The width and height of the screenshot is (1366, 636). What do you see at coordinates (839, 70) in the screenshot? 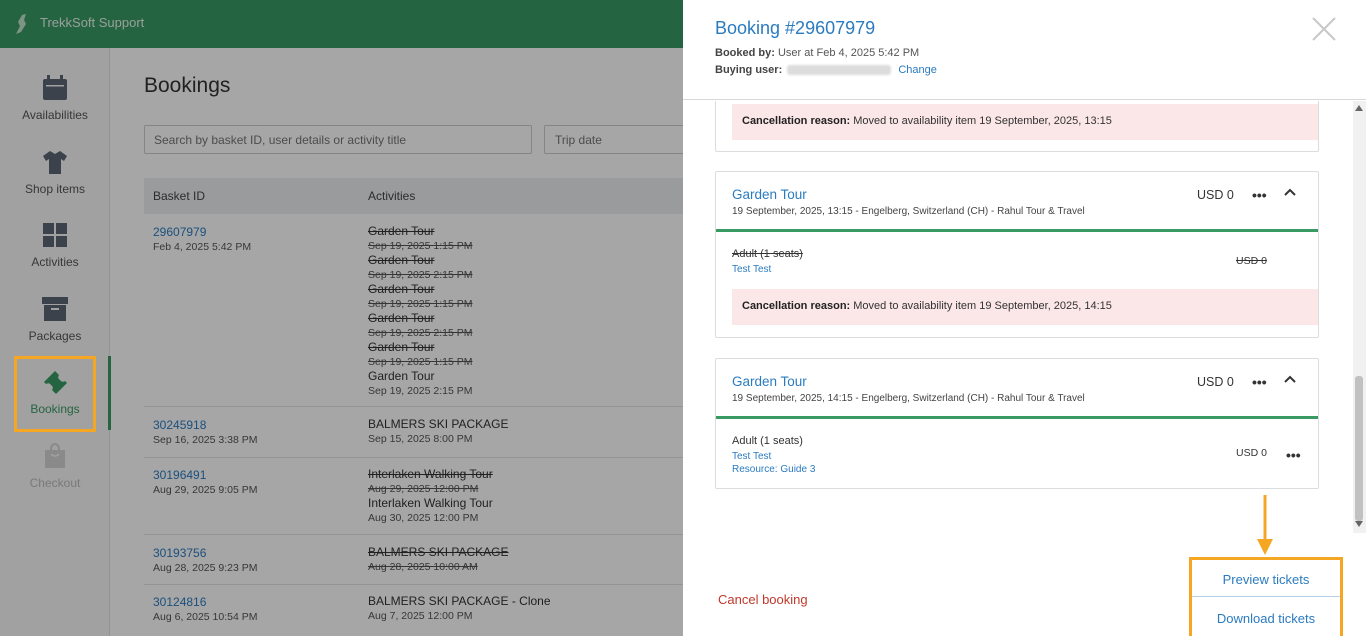
I see `redacted-email` at bounding box center [839, 70].